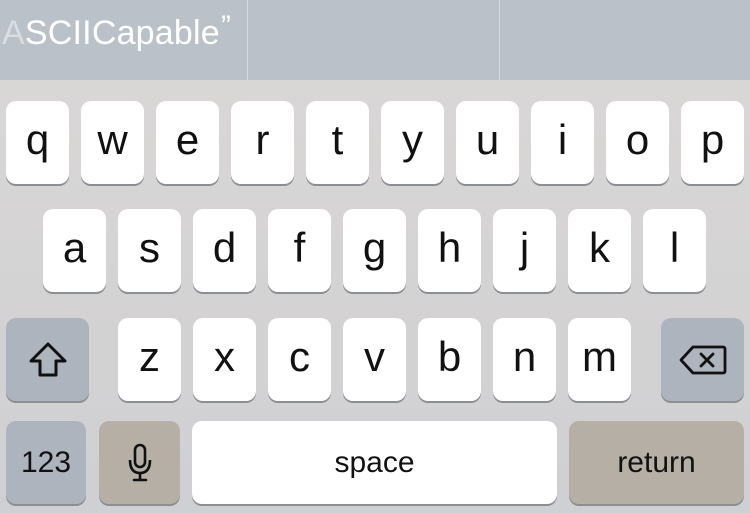 The height and width of the screenshot is (513, 750). What do you see at coordinates (599, 247) in the screenshot?
I see `key-label: k` at bounding box center [599, 247].